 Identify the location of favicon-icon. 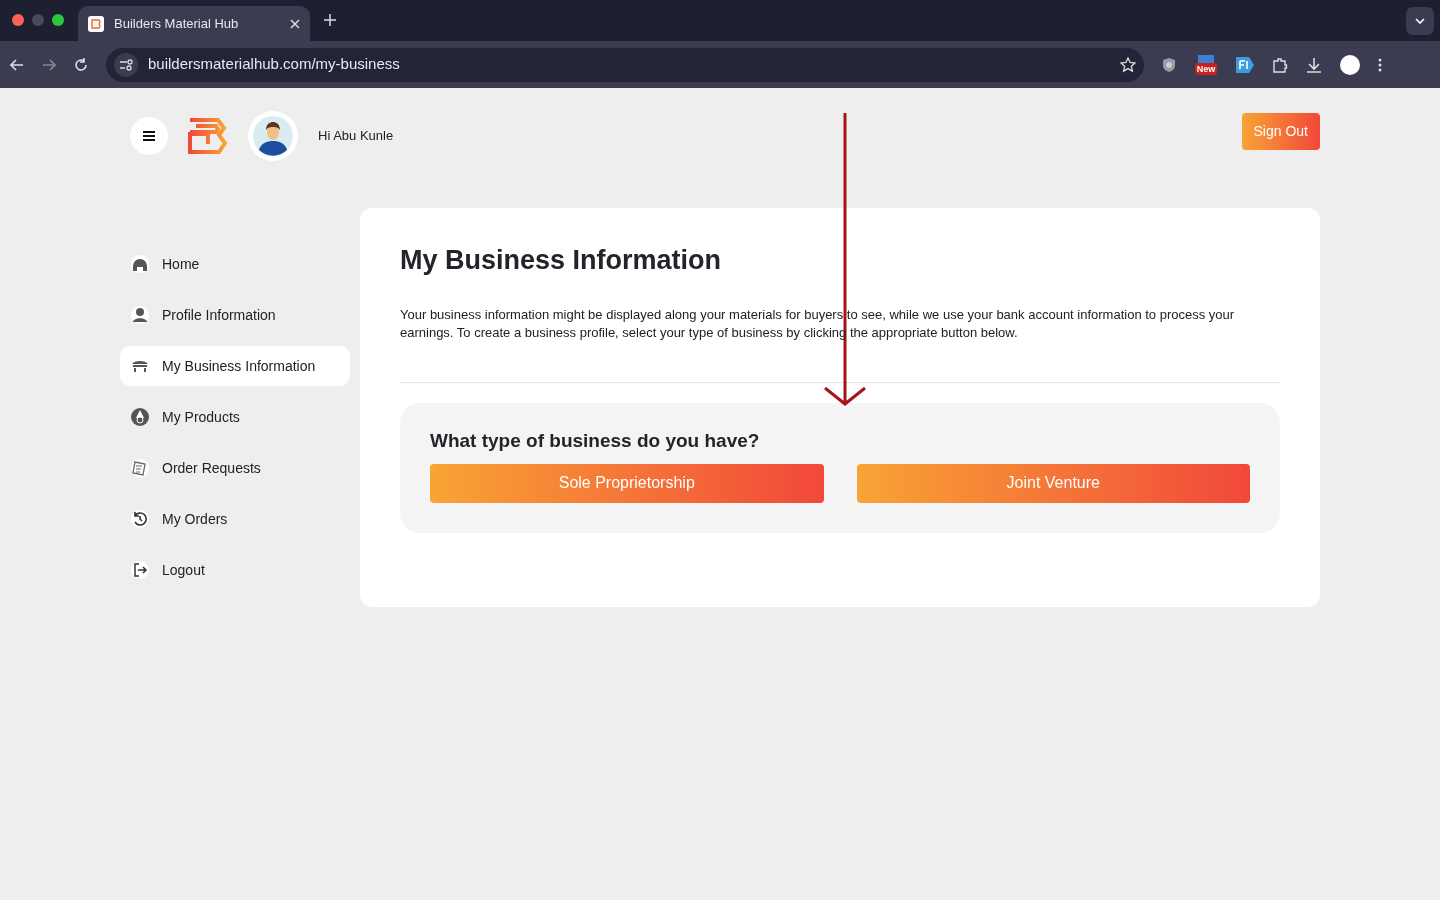
(96, 23).